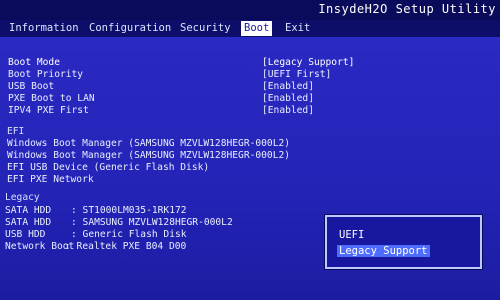  What do you see at coordinates (46, 74) in the screenshot?
I see `setting-label: Boot Priority` at bounding box center [46, 74].